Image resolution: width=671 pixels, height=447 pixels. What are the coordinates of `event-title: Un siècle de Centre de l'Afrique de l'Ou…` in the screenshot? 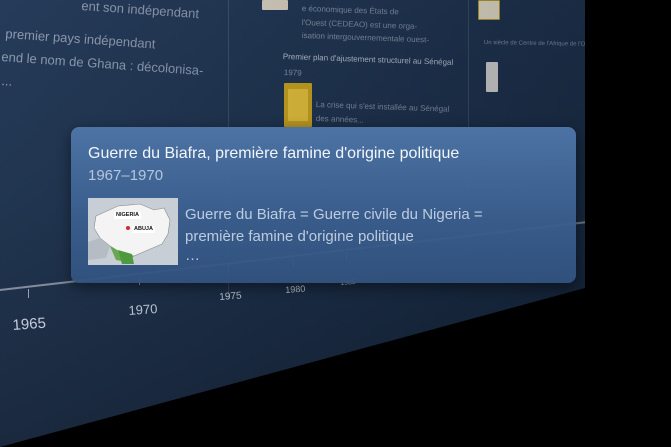 It's located at (534, 44).